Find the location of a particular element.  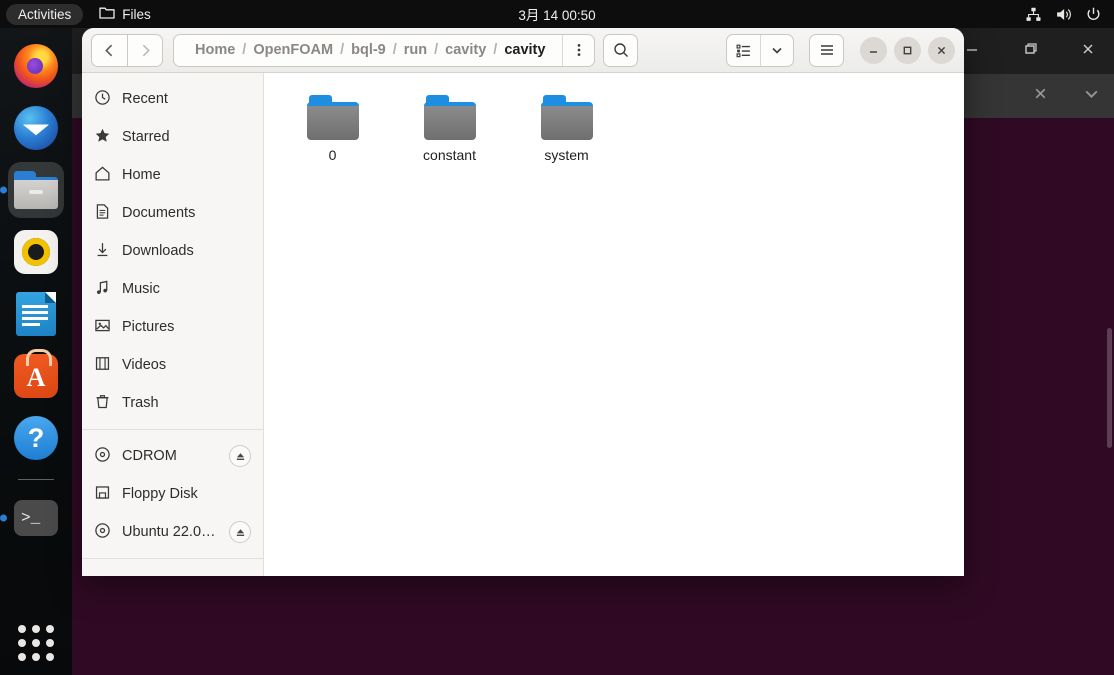

sidebar-item-pictures: Pictures is located at coordinates (172, 327).